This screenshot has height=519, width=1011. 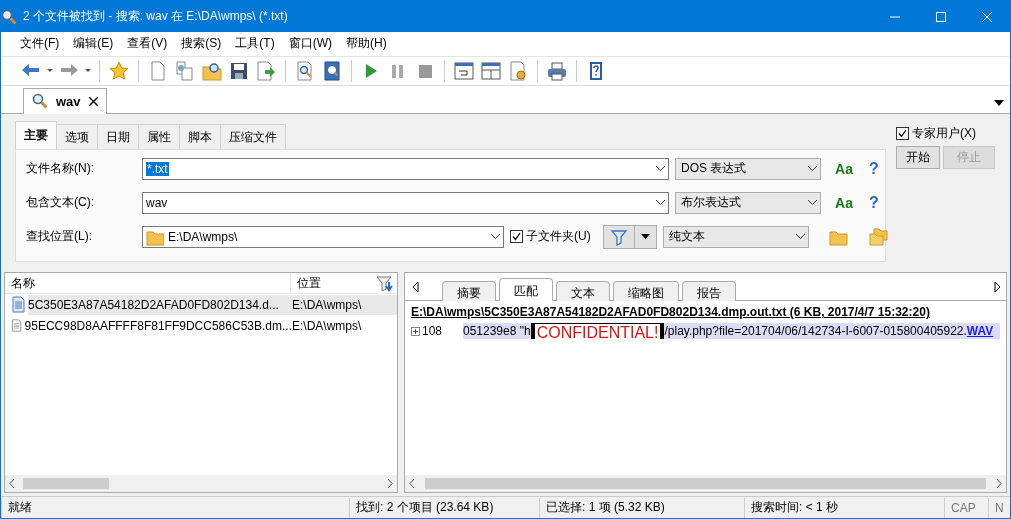 I want to click on filter-sort-icon, so click(x=384, y=283).